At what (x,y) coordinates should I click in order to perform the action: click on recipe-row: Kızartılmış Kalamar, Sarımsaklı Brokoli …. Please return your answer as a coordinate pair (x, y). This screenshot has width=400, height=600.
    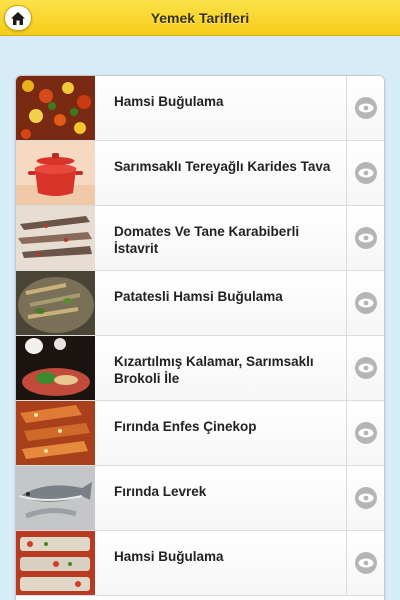
    Looking at the image, I should click on (200, 368).